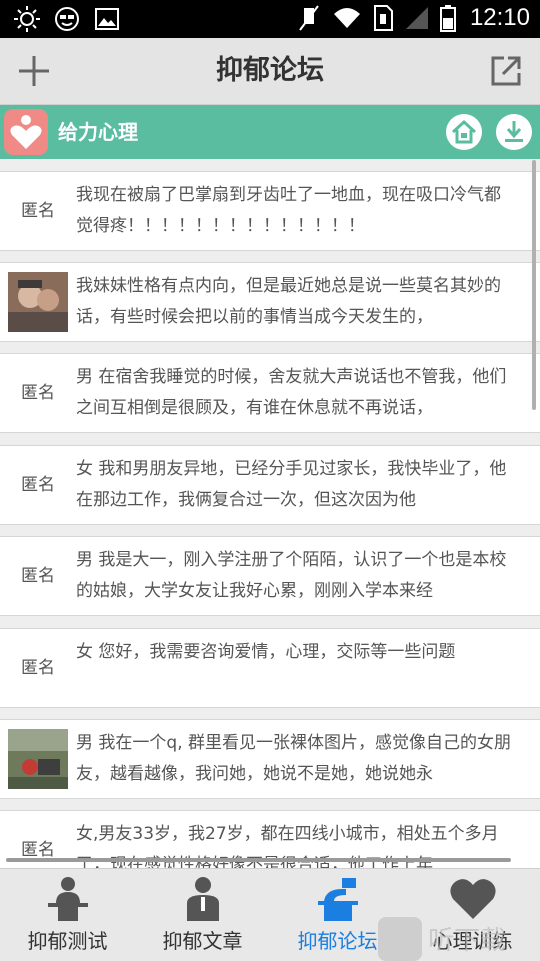 This screenshot has height=961, width=540. Describe the element at coordinates (383, 18) in the screenshot. I see `sim-icon` at that location.